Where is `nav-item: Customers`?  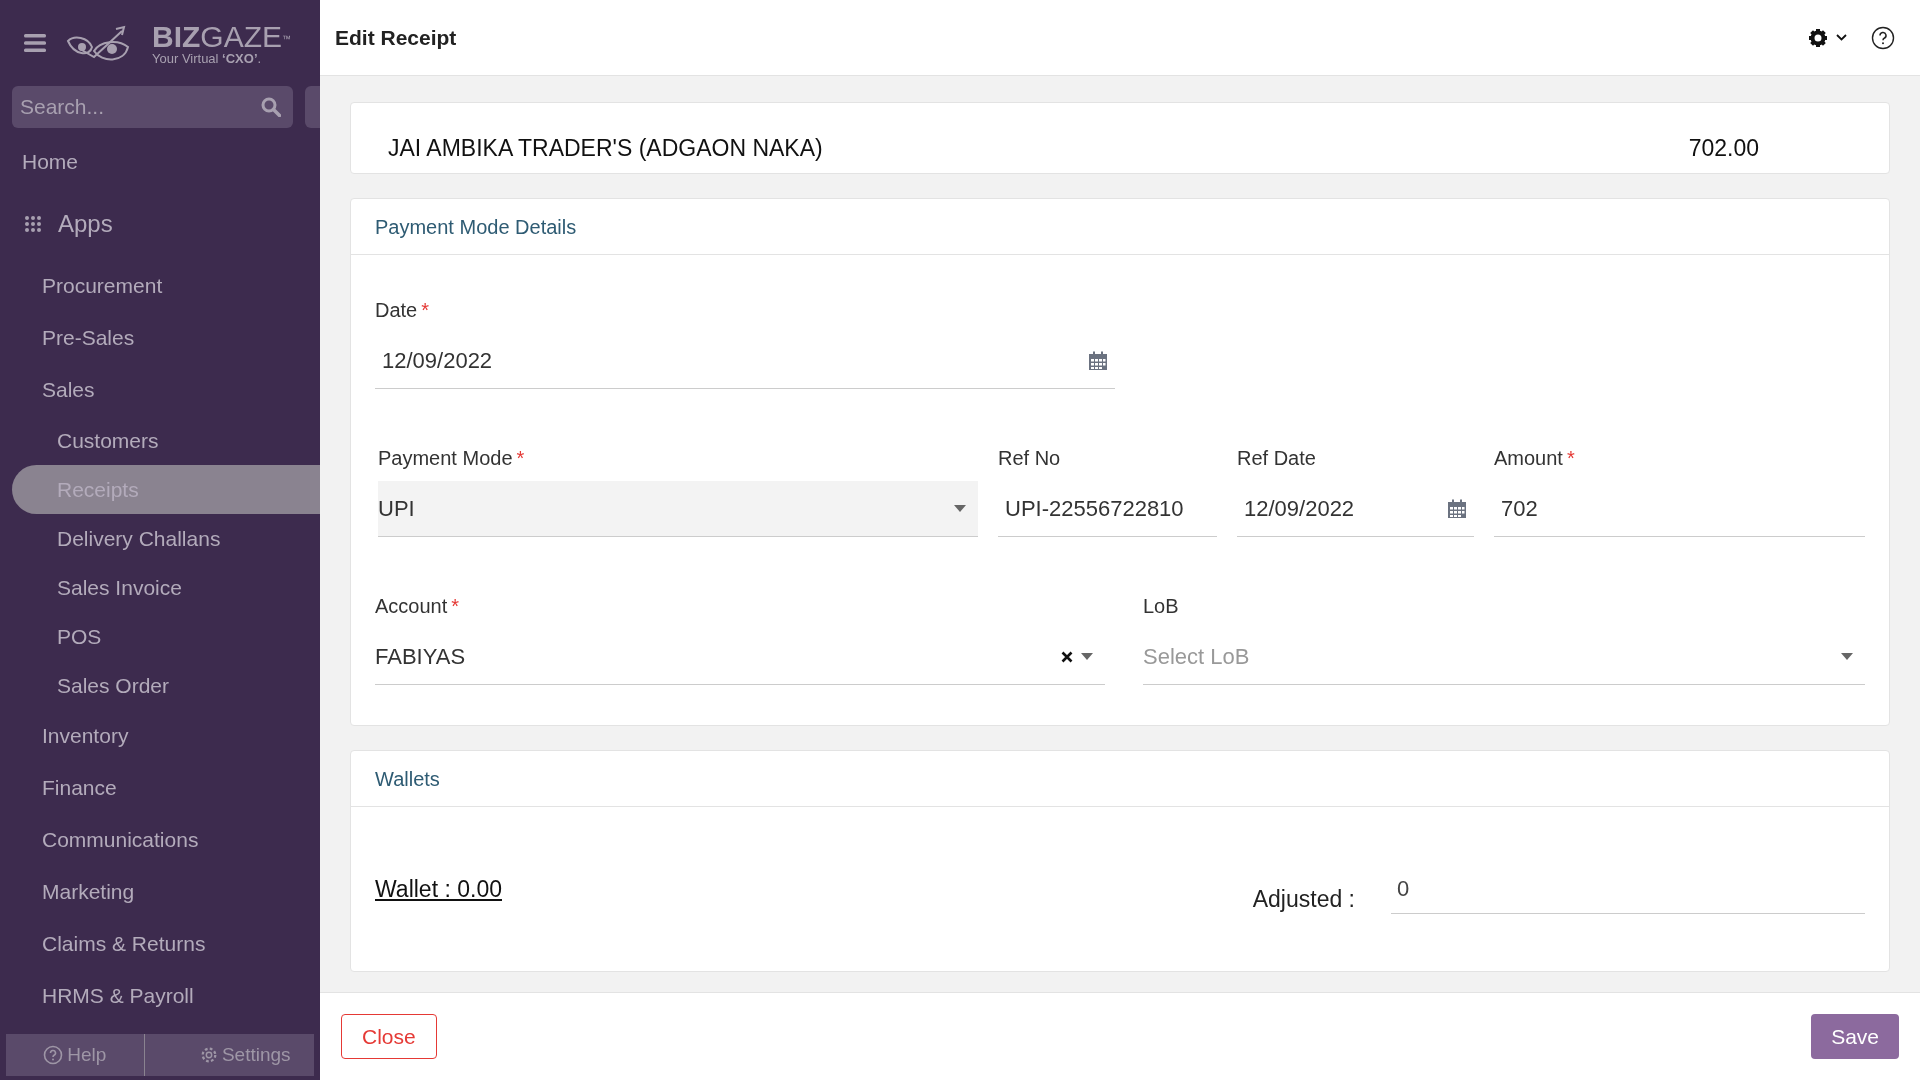 nav-item: Customers is located at coordinates (166, 440).